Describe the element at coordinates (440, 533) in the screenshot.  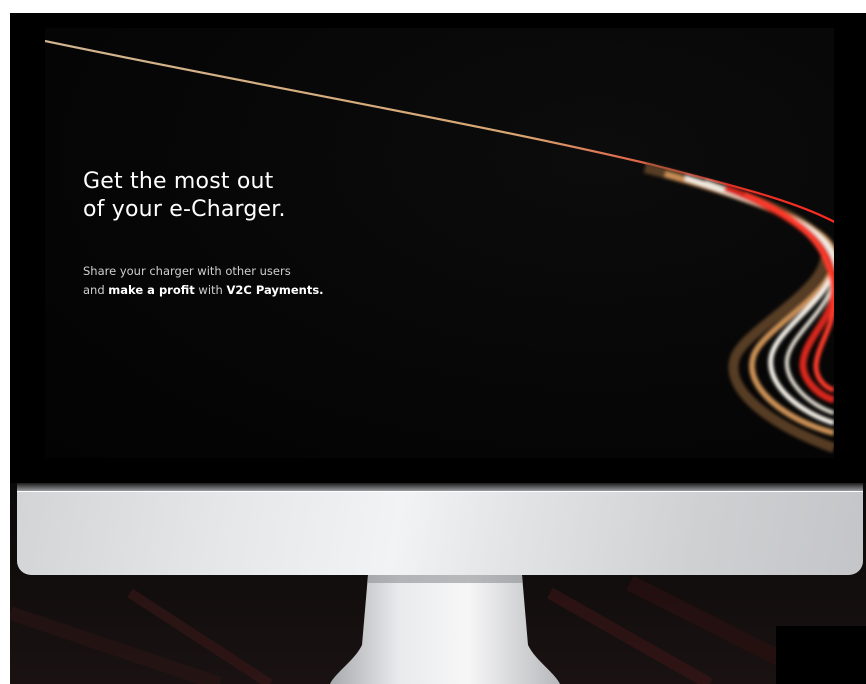
I see `monitor-chin` at that location.